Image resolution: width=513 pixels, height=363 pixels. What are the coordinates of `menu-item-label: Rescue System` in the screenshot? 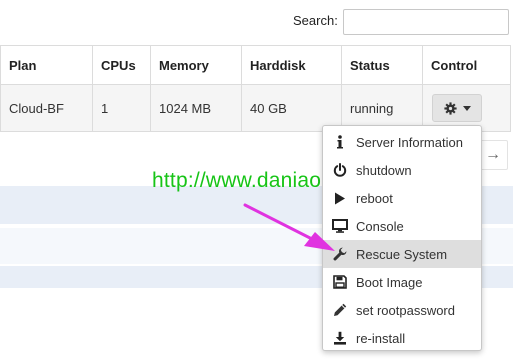 It's located at (402, 254).